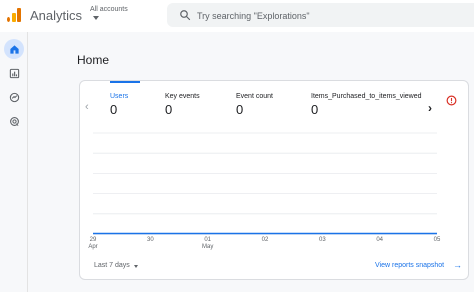  I want to click on x-tick-label: 01 May, so click(208, 244).